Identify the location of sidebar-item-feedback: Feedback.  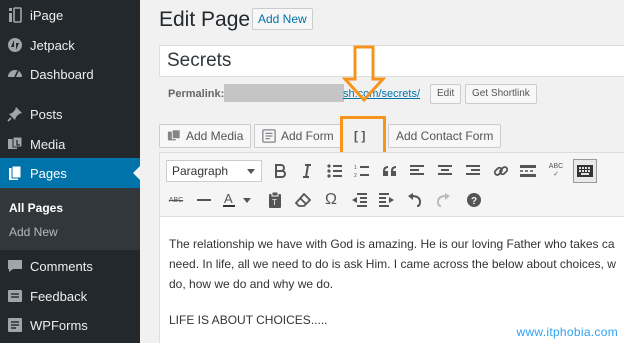
(70, 296).